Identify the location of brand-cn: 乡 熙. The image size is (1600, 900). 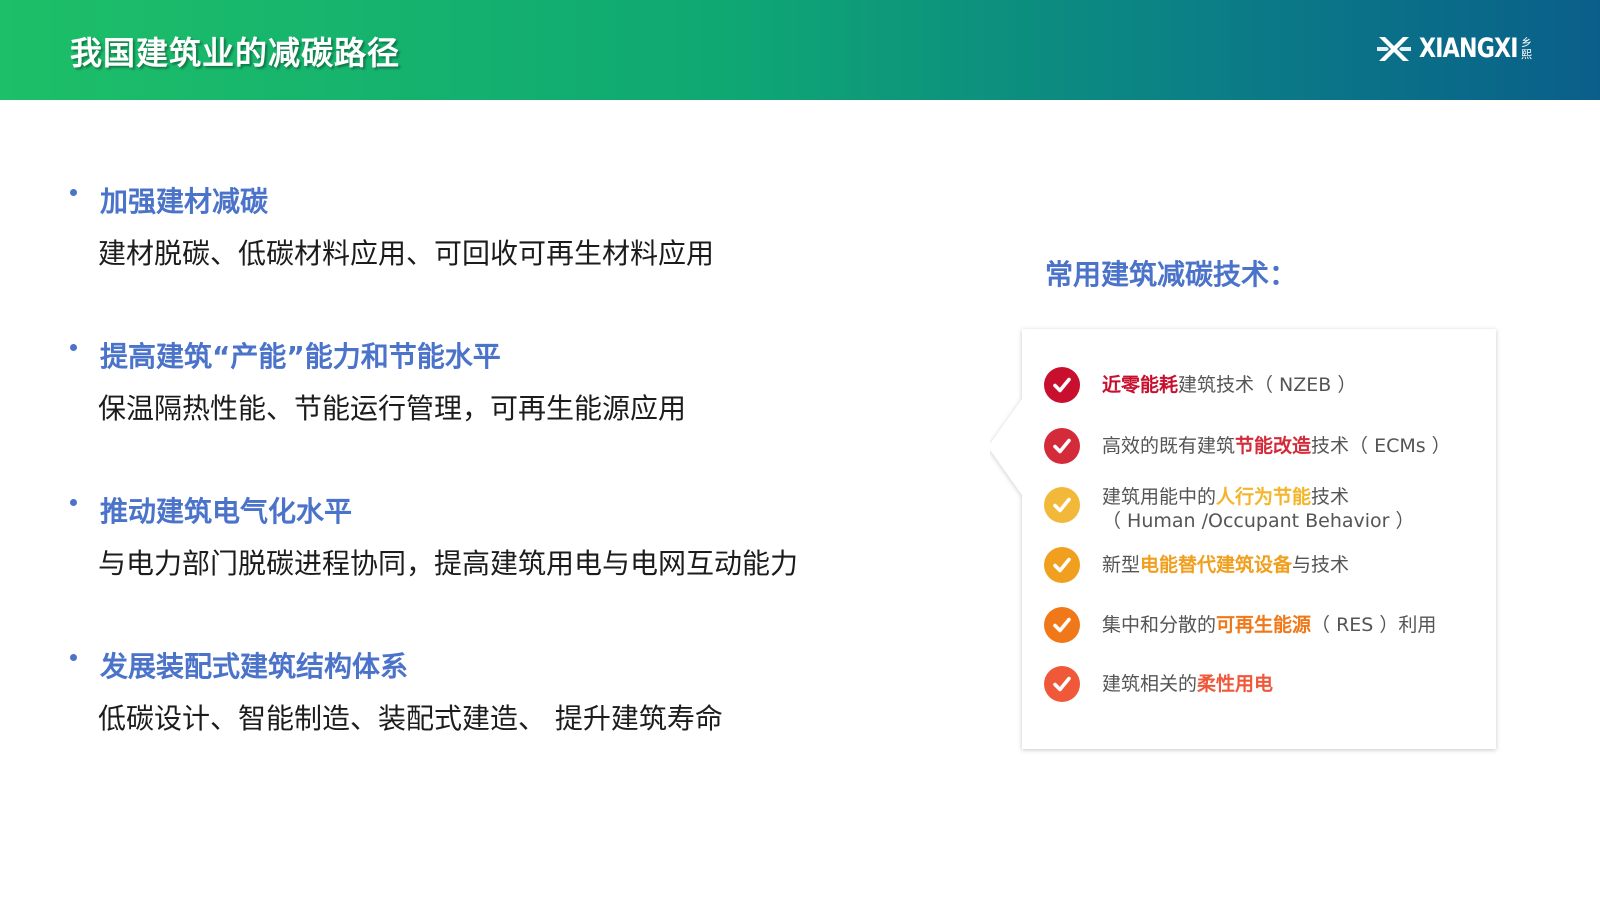
(1526, 48).